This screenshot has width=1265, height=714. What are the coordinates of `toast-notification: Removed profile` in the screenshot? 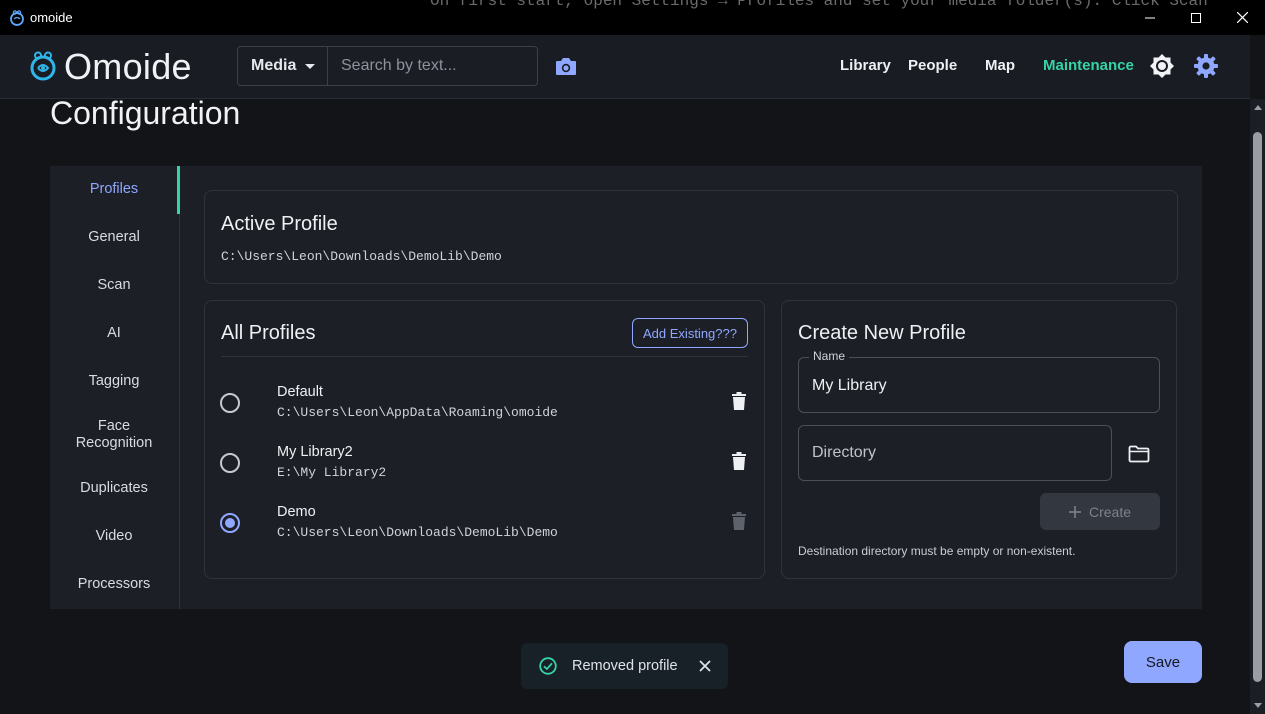 It's located at (624, 666).